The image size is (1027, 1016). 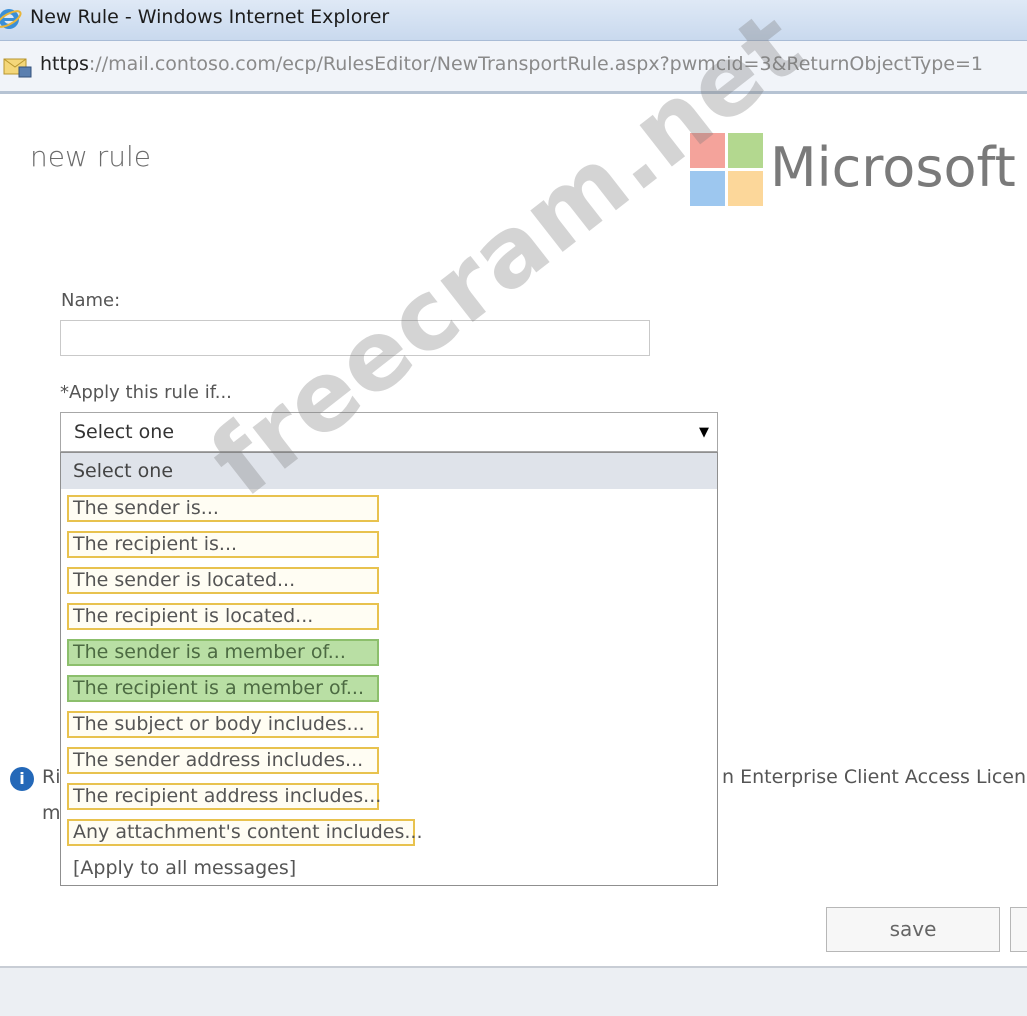 I want to click on logo-square-green, so click(x=745, y=150).